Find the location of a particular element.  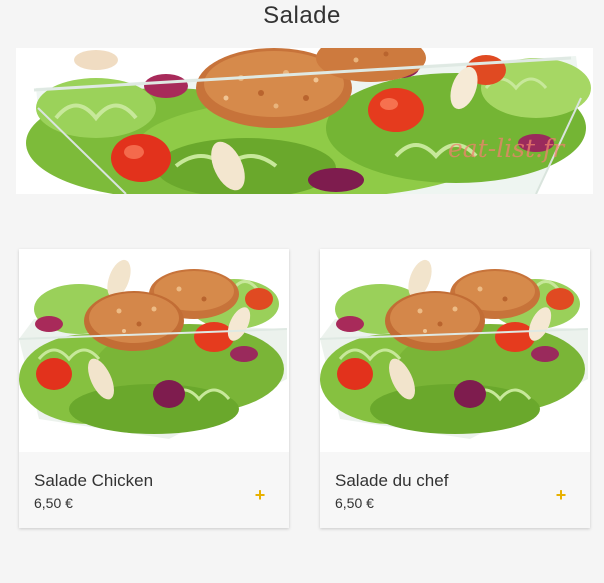

product-name: Salade Chicken is located at coordinates (94, 480).